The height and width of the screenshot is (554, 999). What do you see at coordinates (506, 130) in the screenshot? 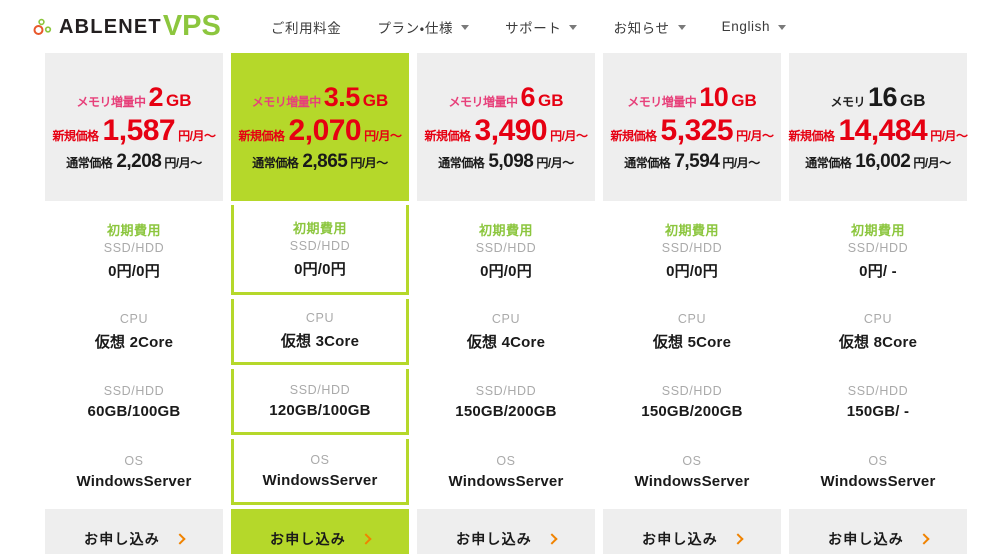
I see `new-price-line: 新規価格 3,490 円/月〜` at bounding box center [506, 130].